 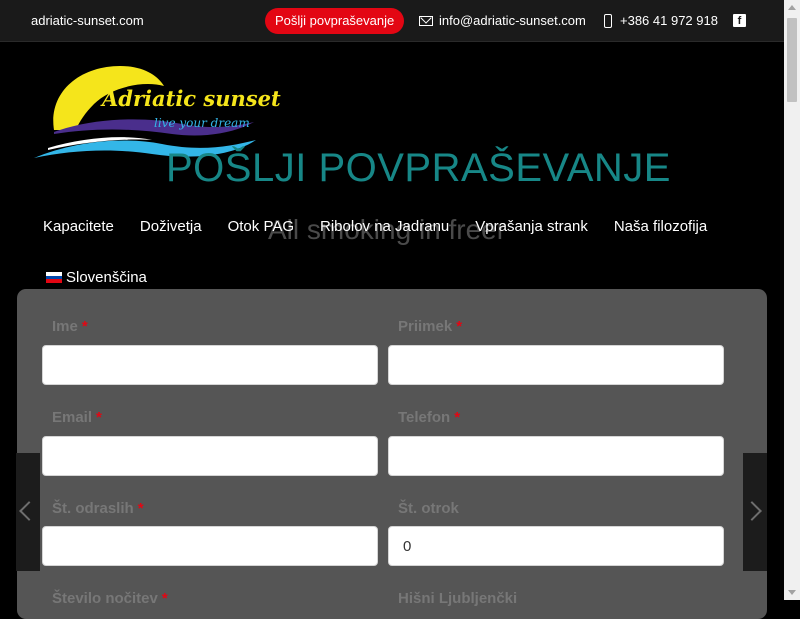 I want to click on envelope-icon, so click(x=426, y=20).